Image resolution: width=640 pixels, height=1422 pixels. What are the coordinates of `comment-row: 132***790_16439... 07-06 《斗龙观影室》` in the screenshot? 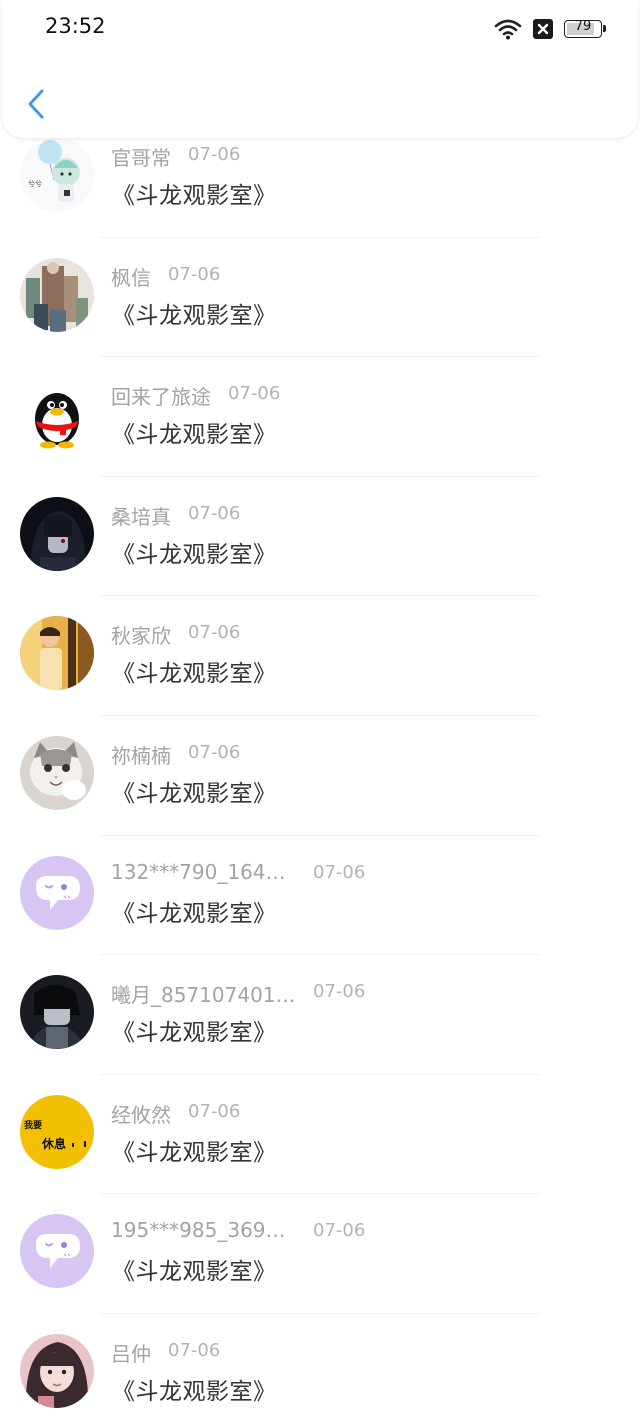 It's located at (320, 896).